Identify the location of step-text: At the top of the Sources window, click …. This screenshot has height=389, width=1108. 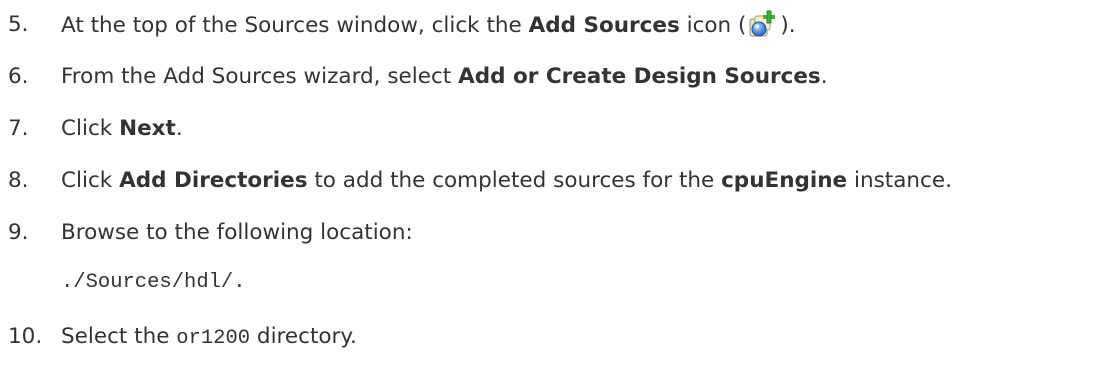
(428, 25).